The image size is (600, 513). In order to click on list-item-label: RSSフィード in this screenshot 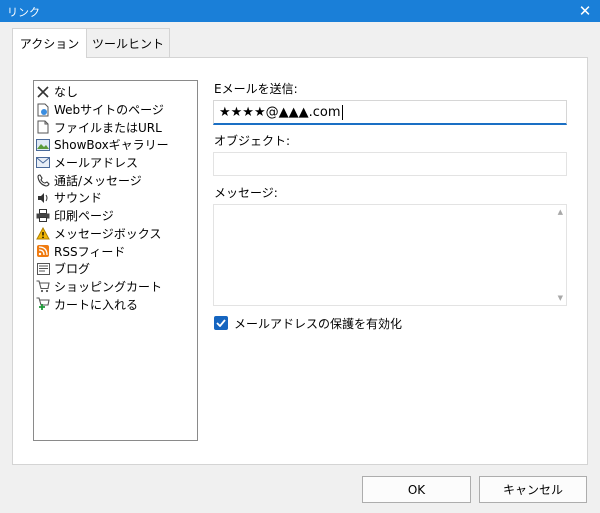, I will do `click(90, 251)`.